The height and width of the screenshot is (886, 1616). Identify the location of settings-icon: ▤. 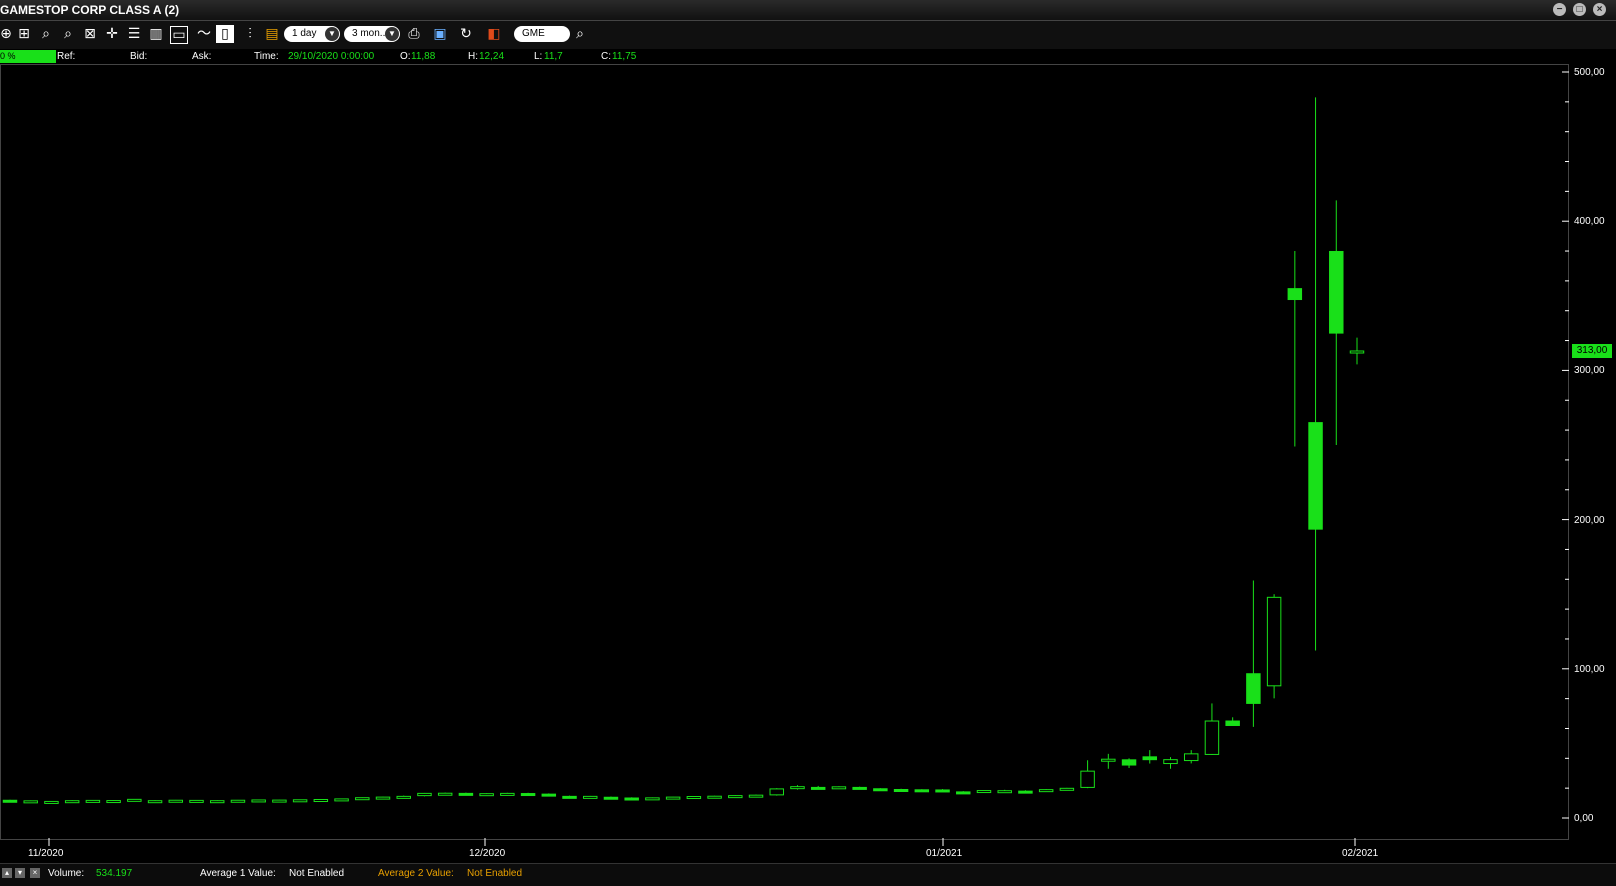
(272, 34).